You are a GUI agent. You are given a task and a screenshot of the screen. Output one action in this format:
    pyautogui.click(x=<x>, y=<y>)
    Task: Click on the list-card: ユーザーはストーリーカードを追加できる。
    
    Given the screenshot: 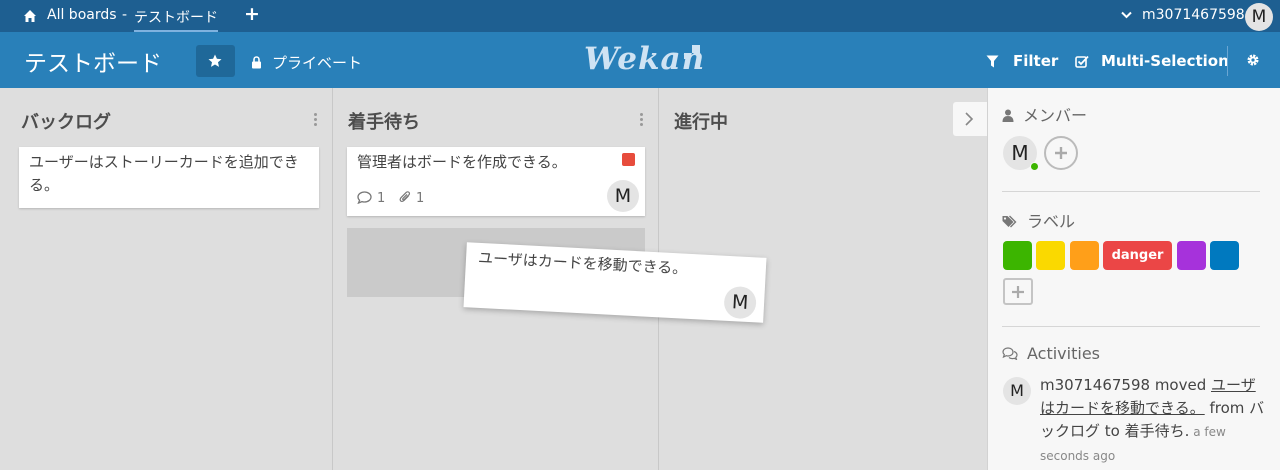 What is the action you would take?
    pyautogui.click(x=169, y=177)
    